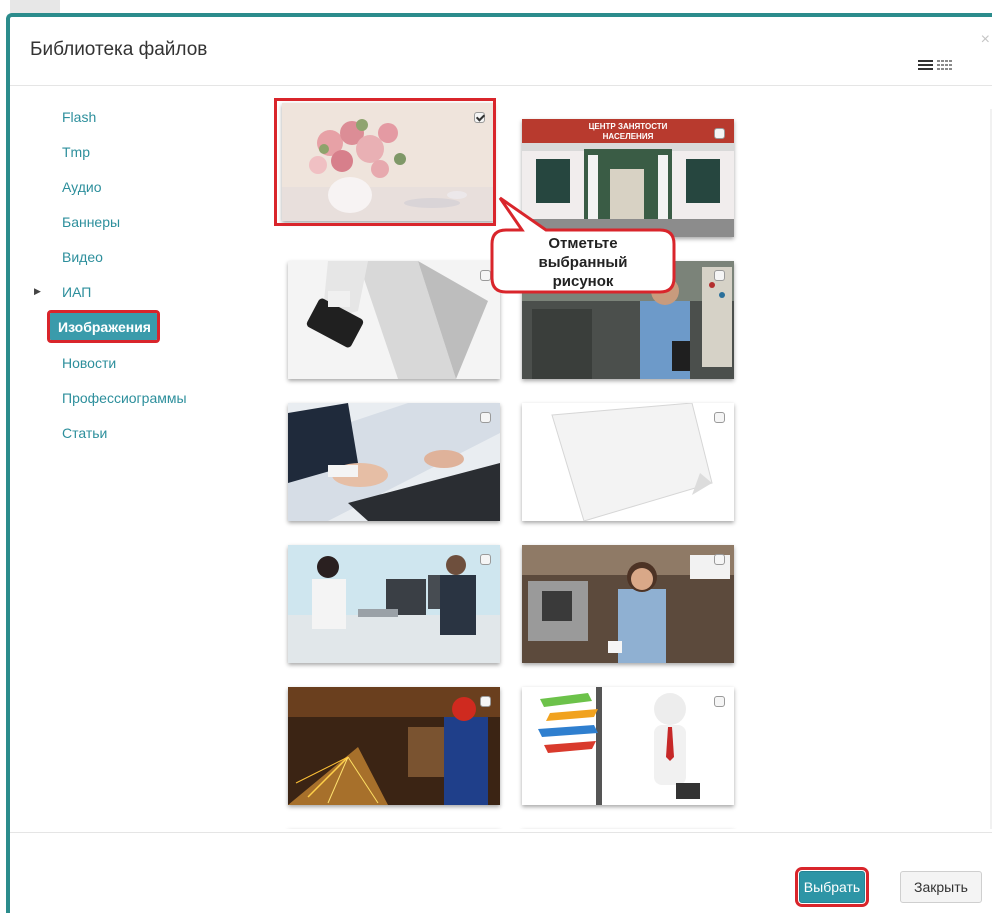  What do you see at coordinates (35, 7) in the screenshot?
I see `window-tab` at bounding box center [35, 7].